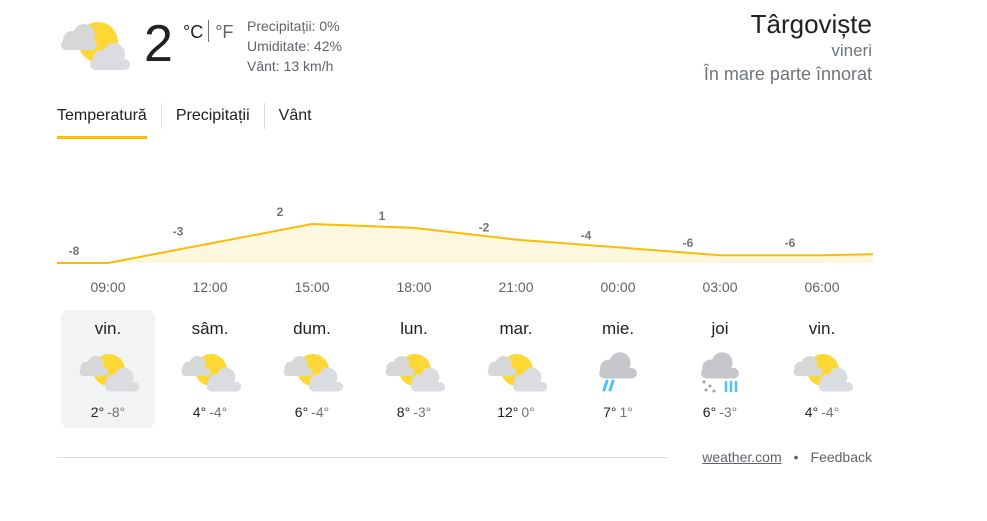 This screenshot has height=521, width=987. What do you see at coordinates (212, 116) in the screenshot?
I see `tab-precipitation: Precipitații` at bounding box center [212, 116].